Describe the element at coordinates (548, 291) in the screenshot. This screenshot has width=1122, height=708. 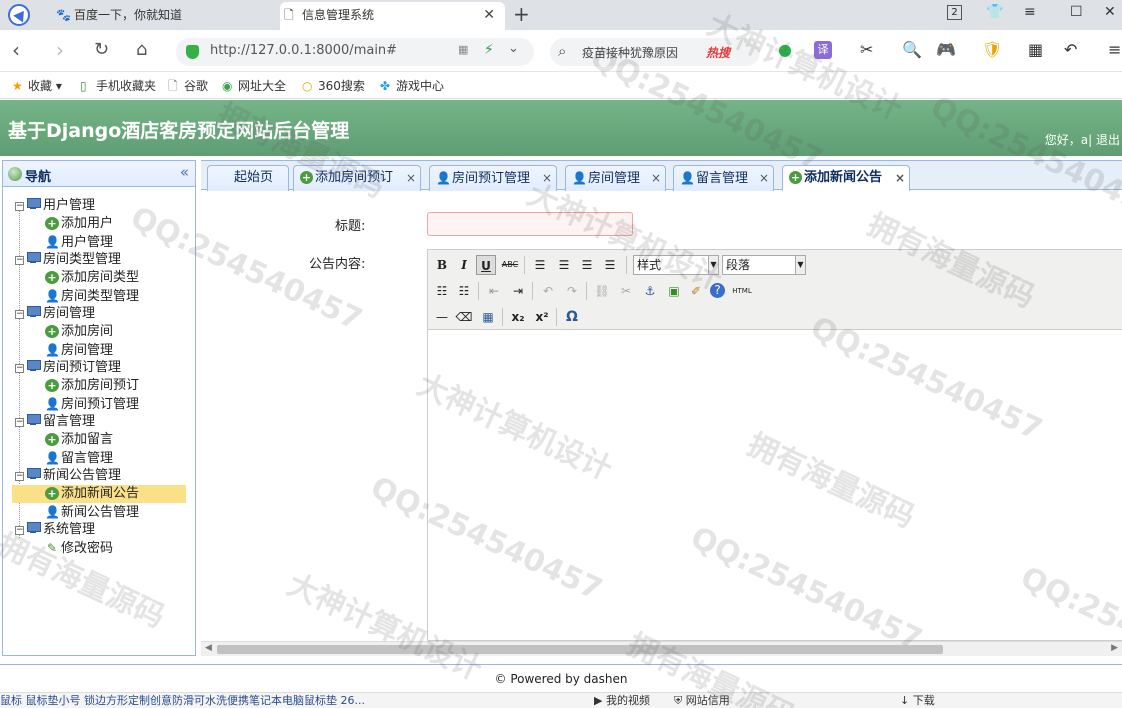
I see `undo-icon: ↶` at that location.